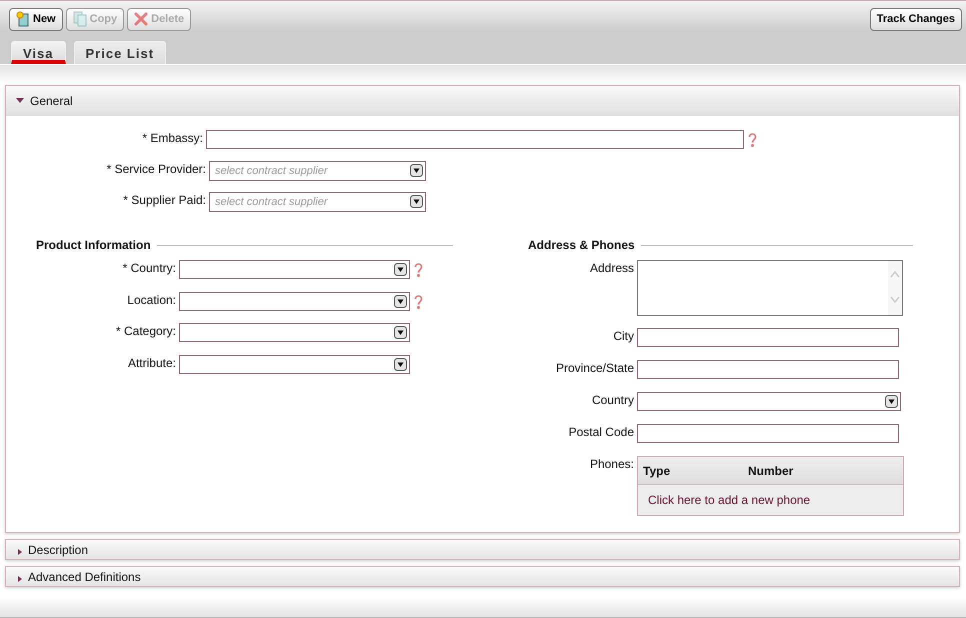 The image size is (966, 618). Describe the element at coordinates (51, 101) in the screenshot. I see `section-title: General` at that location.